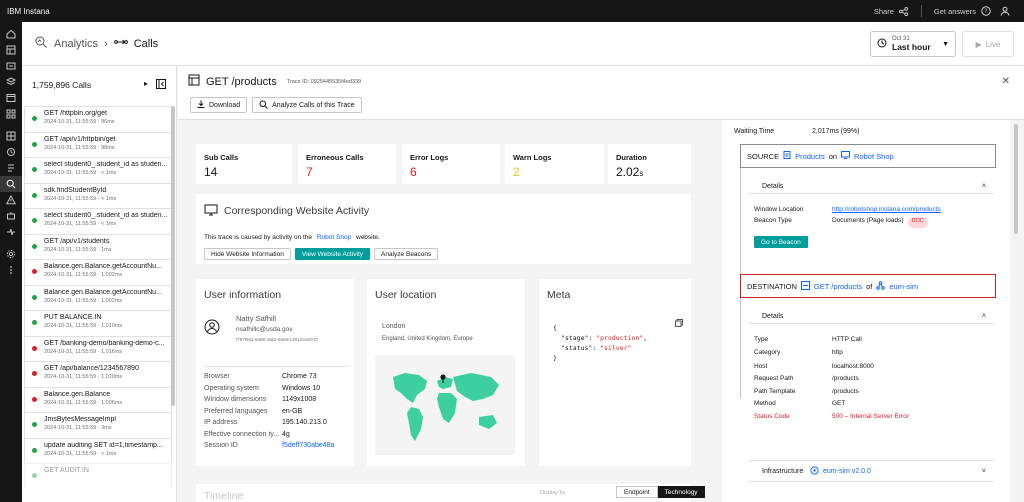 The width and height of the screenshot is (1024, 502). I want to click on detail-key: Host, so click(761, 366).